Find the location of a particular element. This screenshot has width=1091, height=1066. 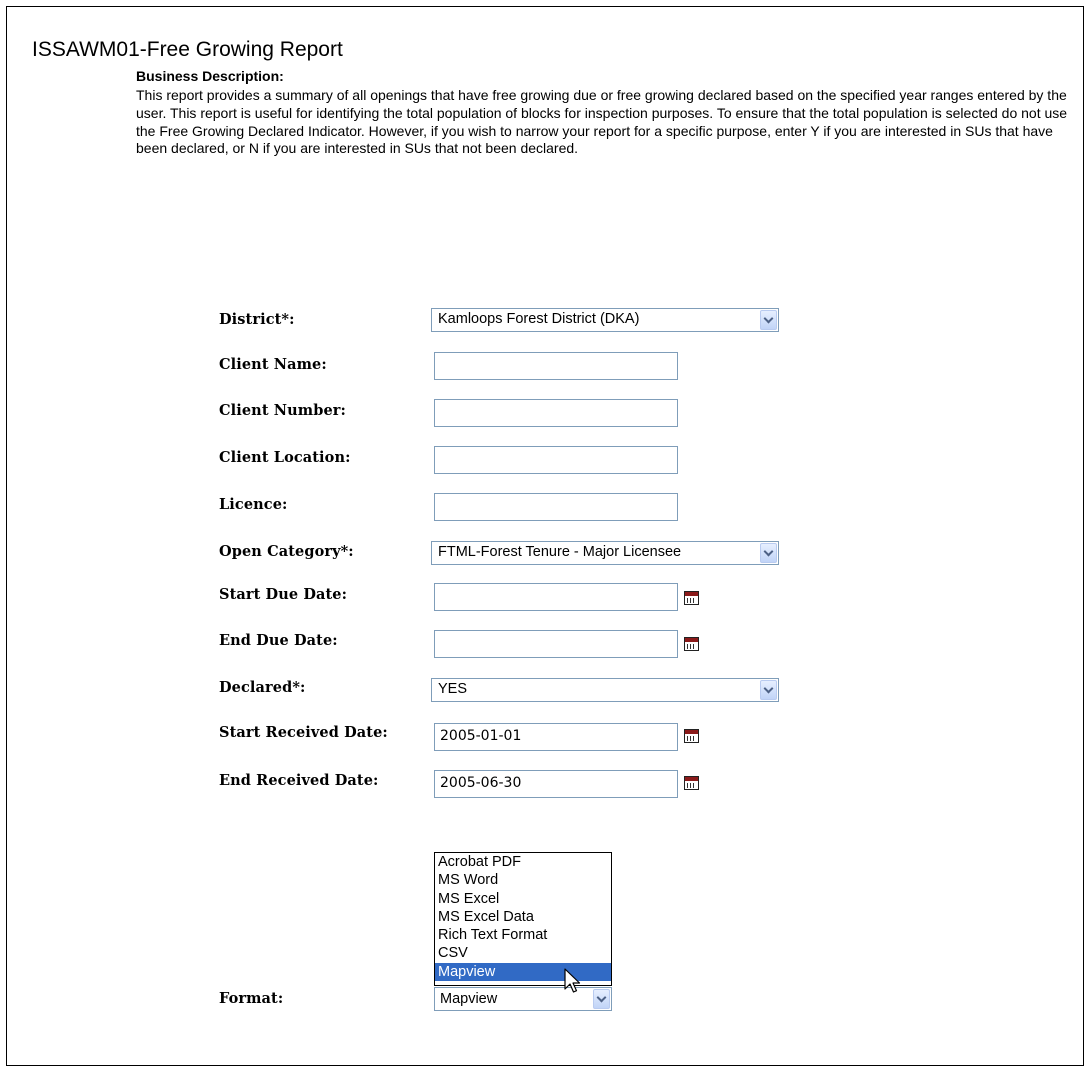

format-option-csv: CSV is located at coordinates (523, 953).